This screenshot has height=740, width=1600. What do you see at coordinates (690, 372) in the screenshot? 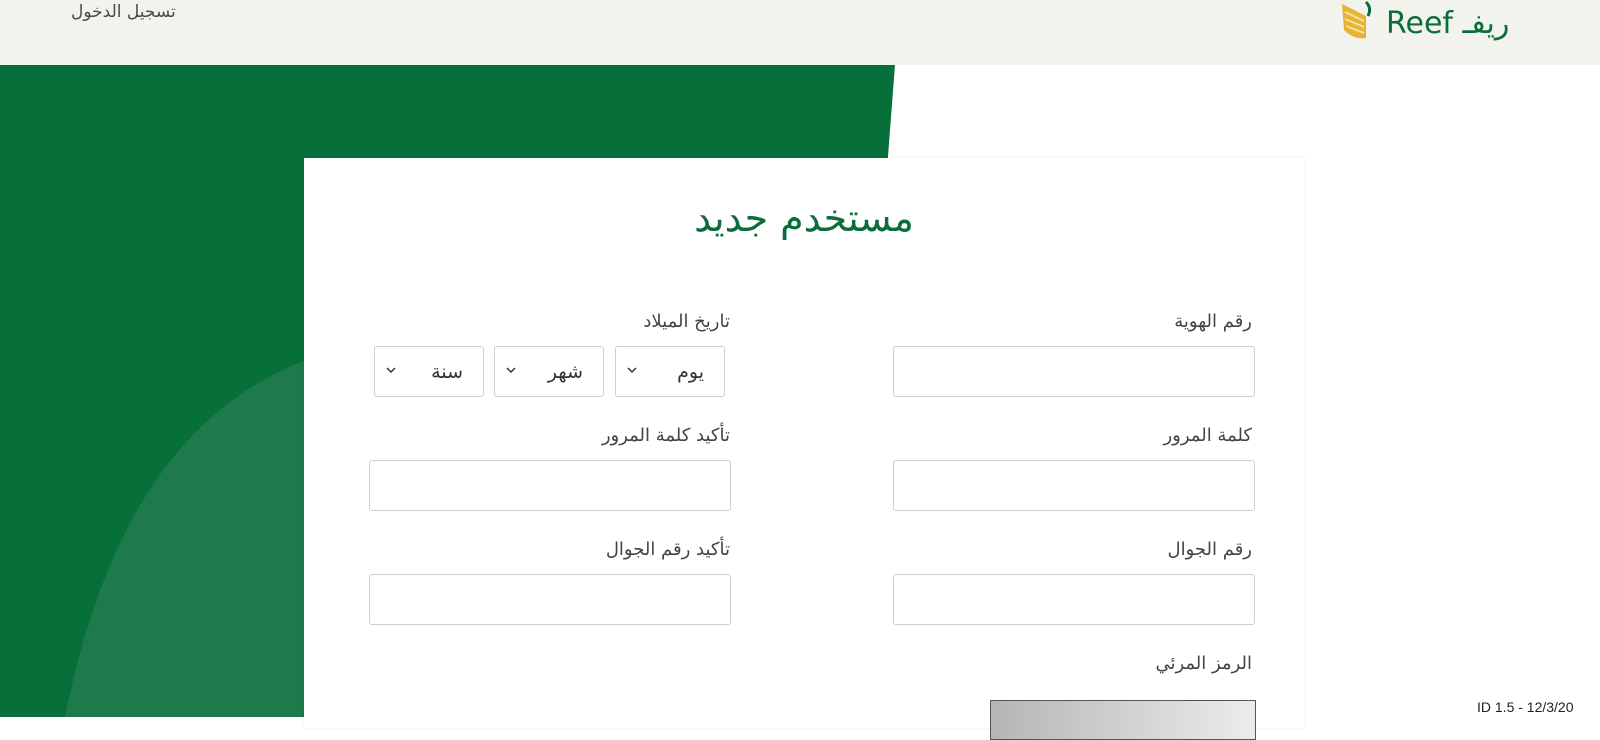
I see `birth-day-value: يوم` at bounding box center [690, 372].